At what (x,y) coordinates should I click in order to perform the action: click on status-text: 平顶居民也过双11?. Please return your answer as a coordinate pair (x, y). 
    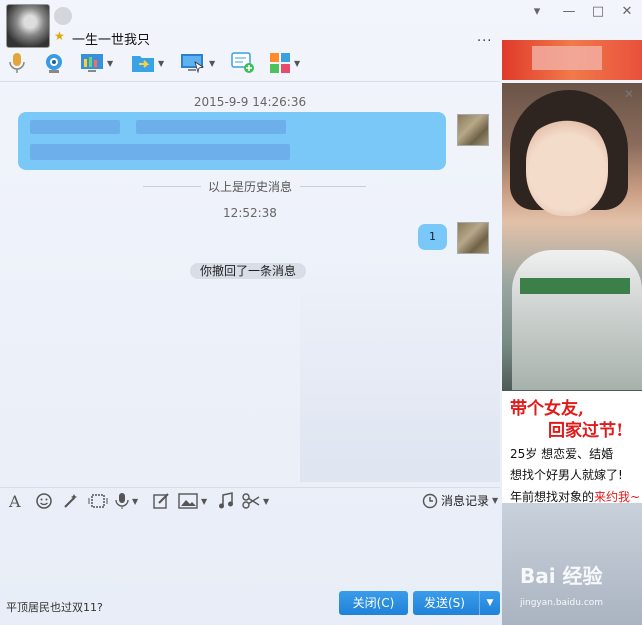
    Looking at the image, I should click on (54, 607).